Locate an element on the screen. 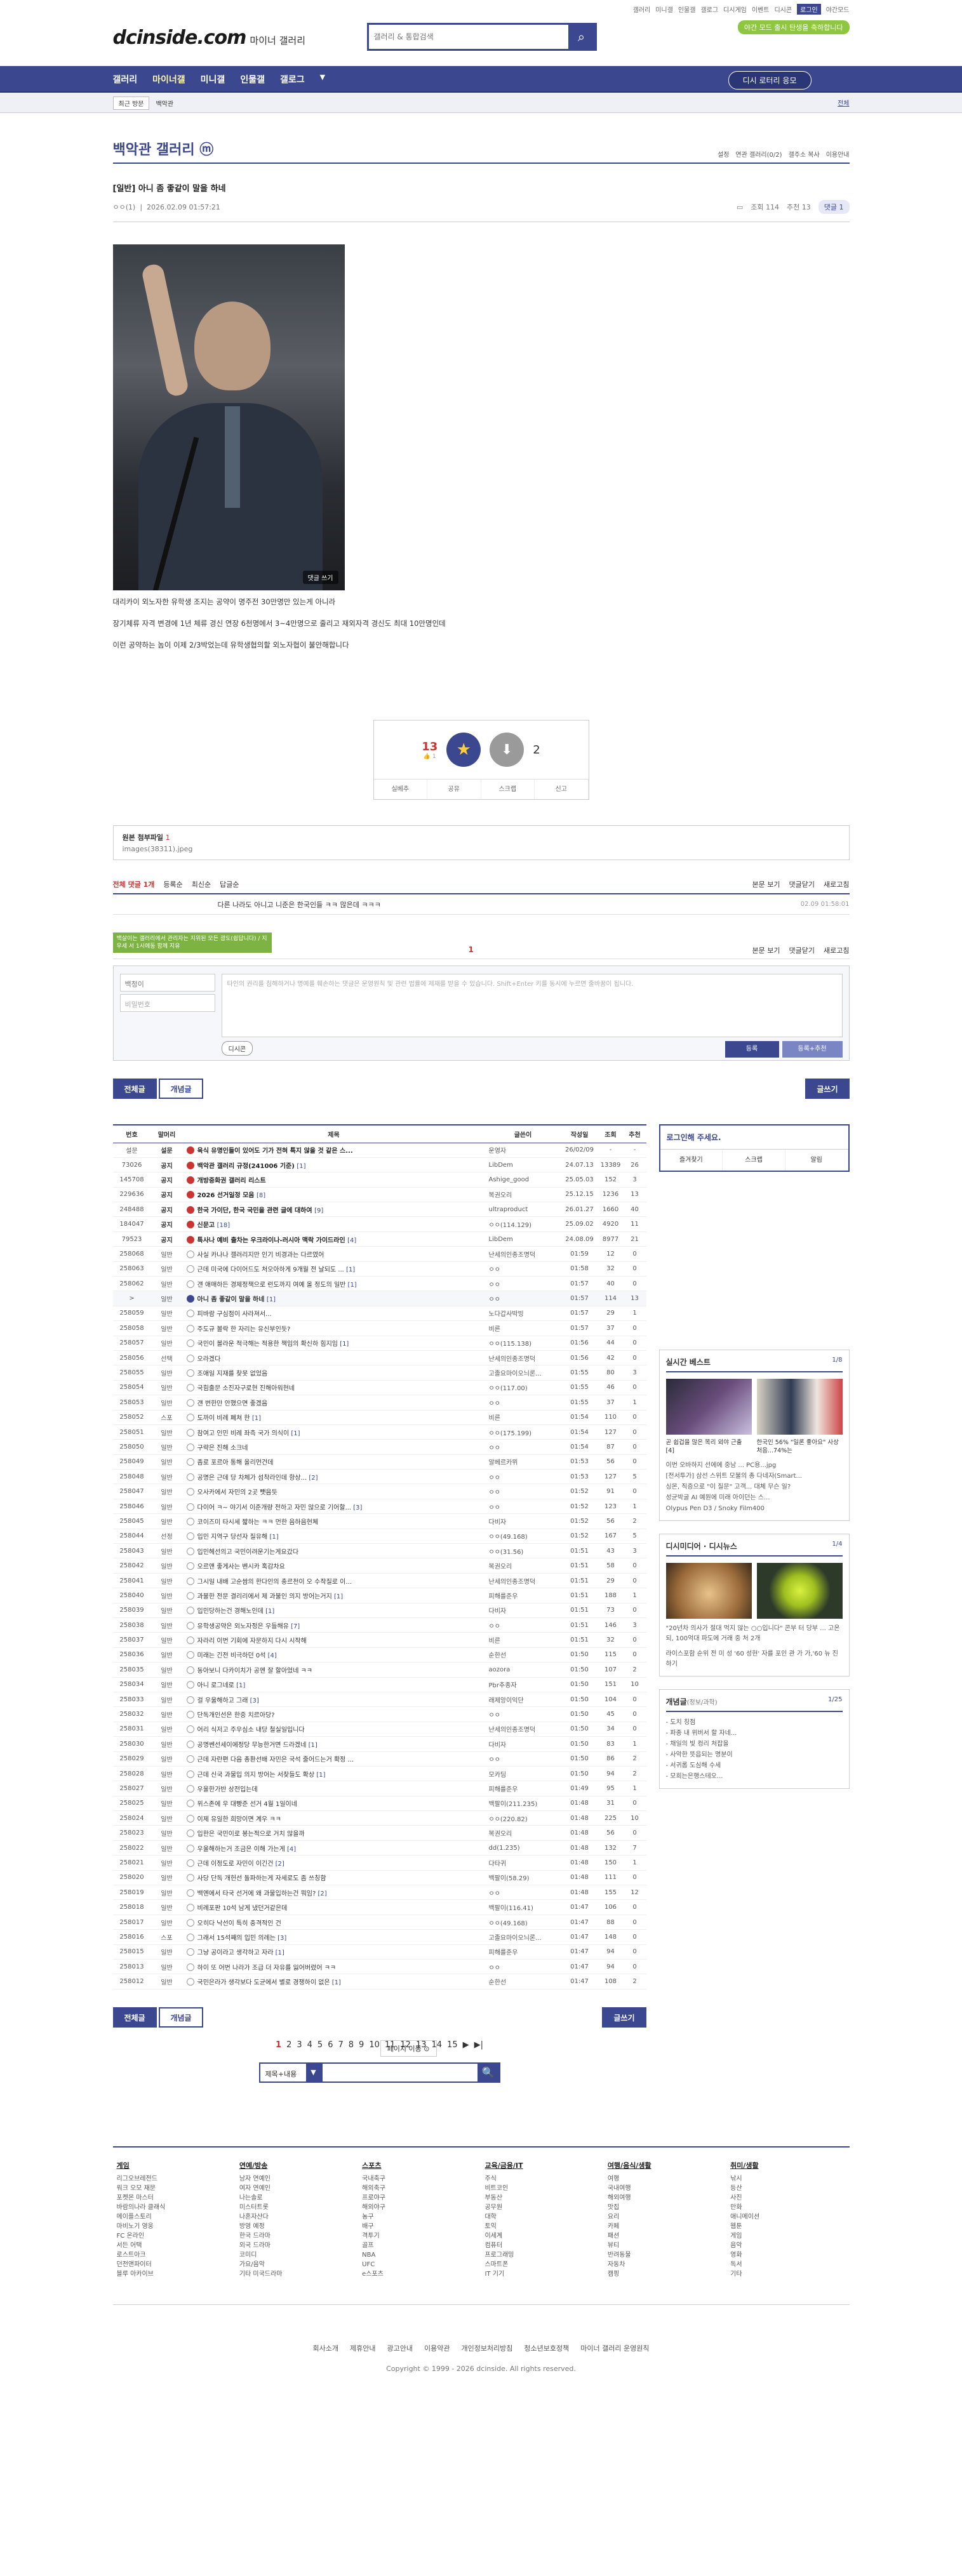 This screenshot has height=2576, width=962. footer-link: 배구 is located at coordinates (422, 2226).